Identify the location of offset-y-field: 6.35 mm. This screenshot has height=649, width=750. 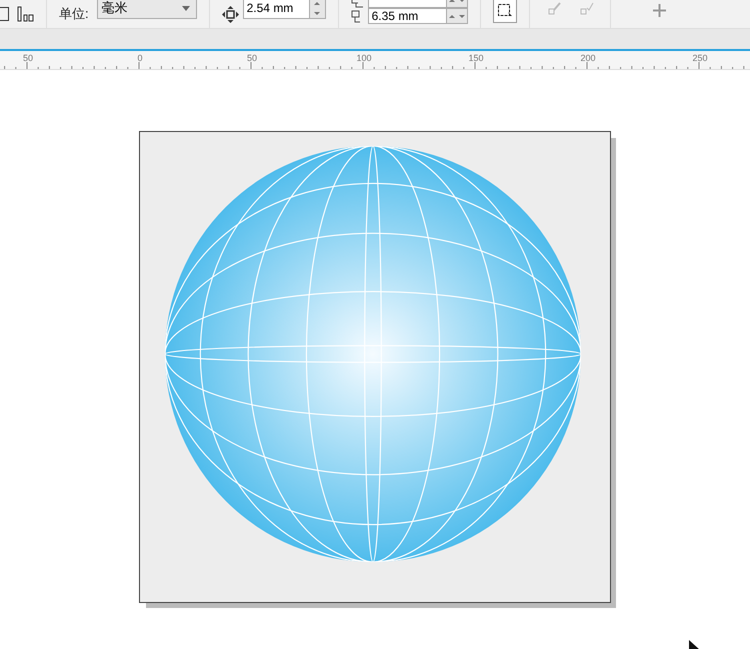
(418, 16).